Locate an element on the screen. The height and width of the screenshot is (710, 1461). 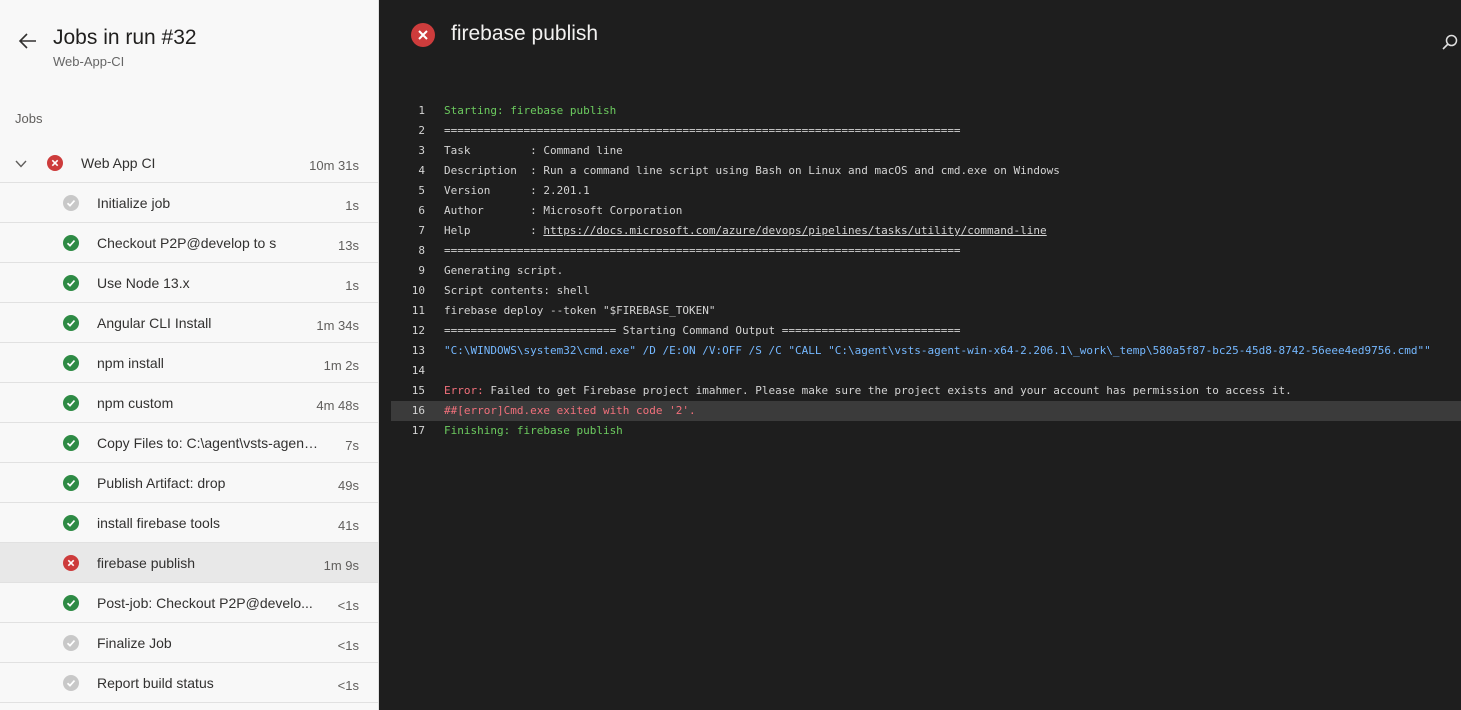
step-row: Report build status <1s is located at coordinates (189, 683).